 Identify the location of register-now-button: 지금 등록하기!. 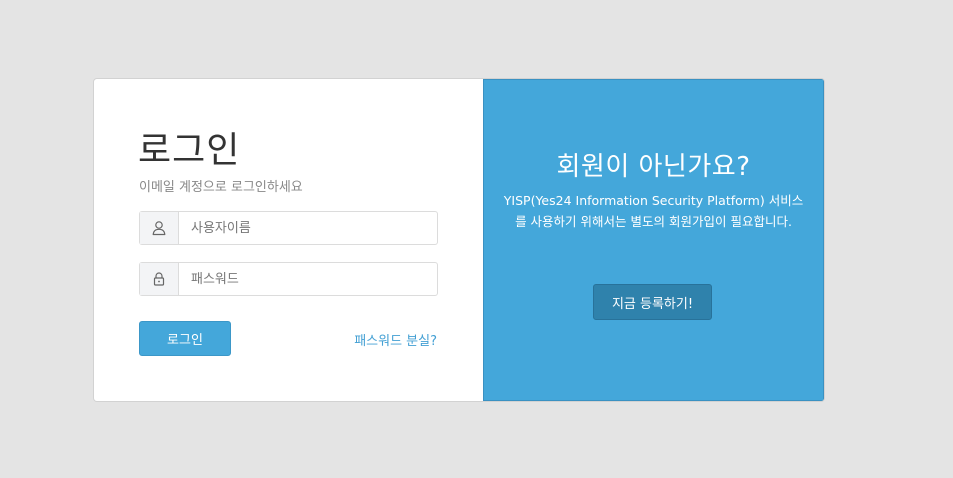
(652, 302).